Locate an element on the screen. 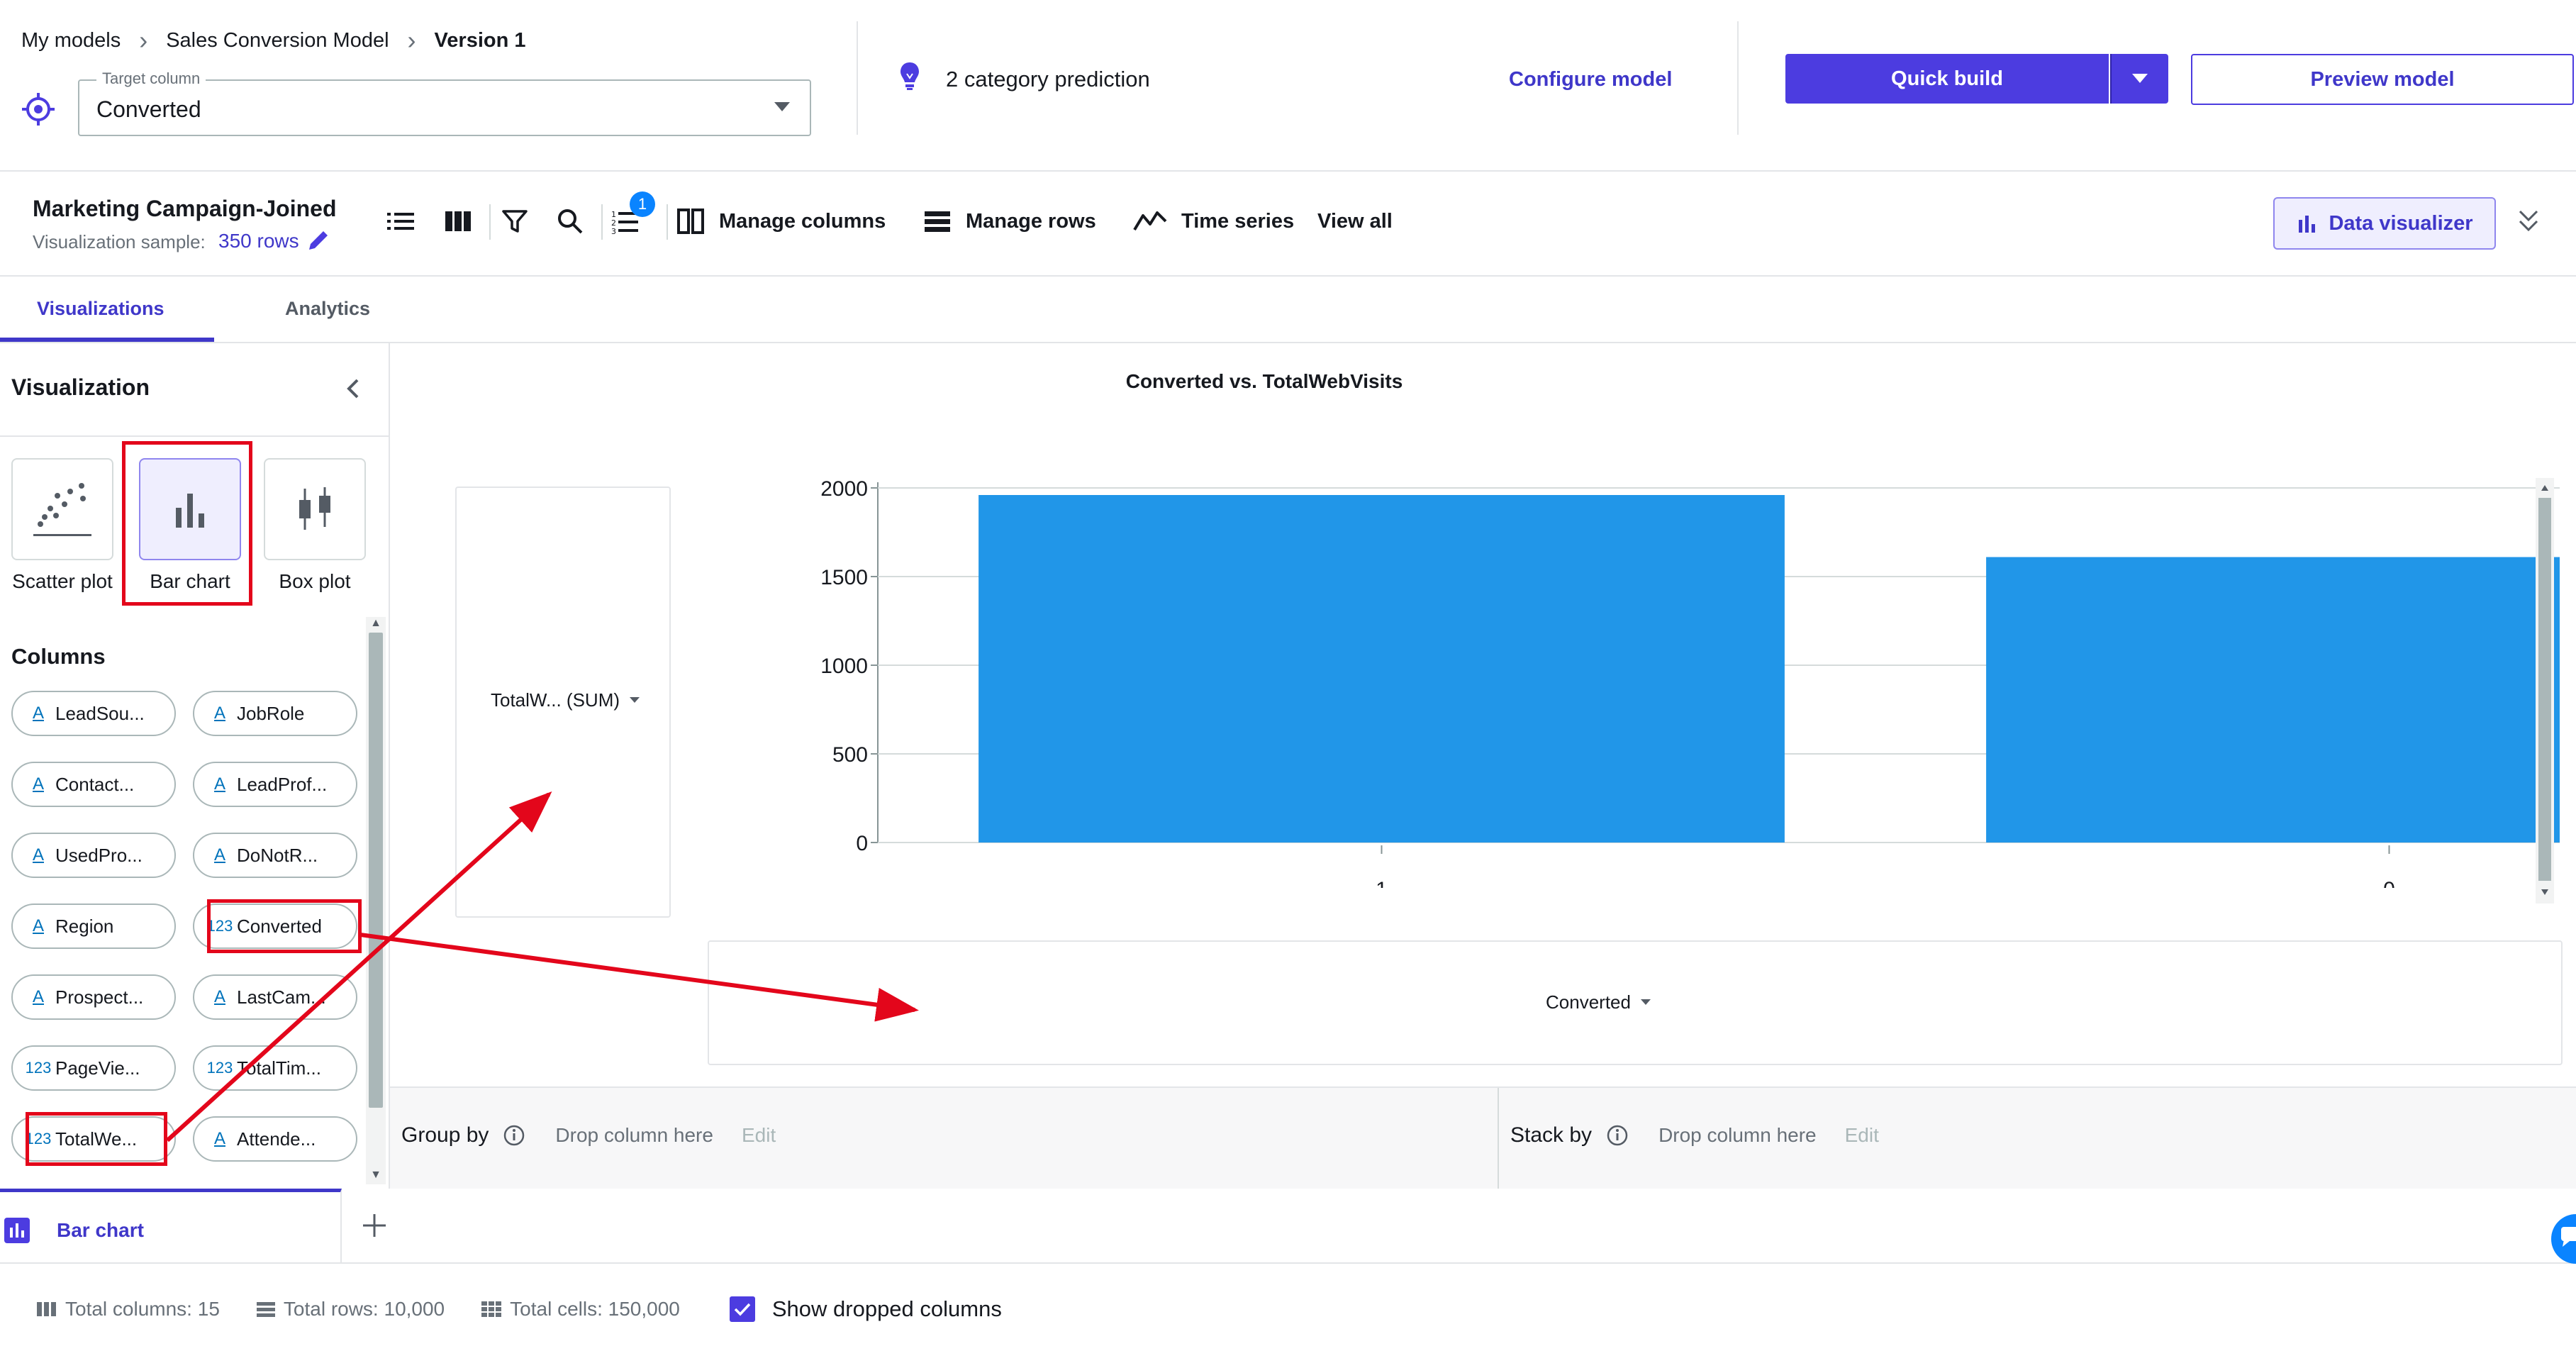 This screenshot has width=2576, height=1351. double-chevron-down-icon is located at coordinates (2528, 221).